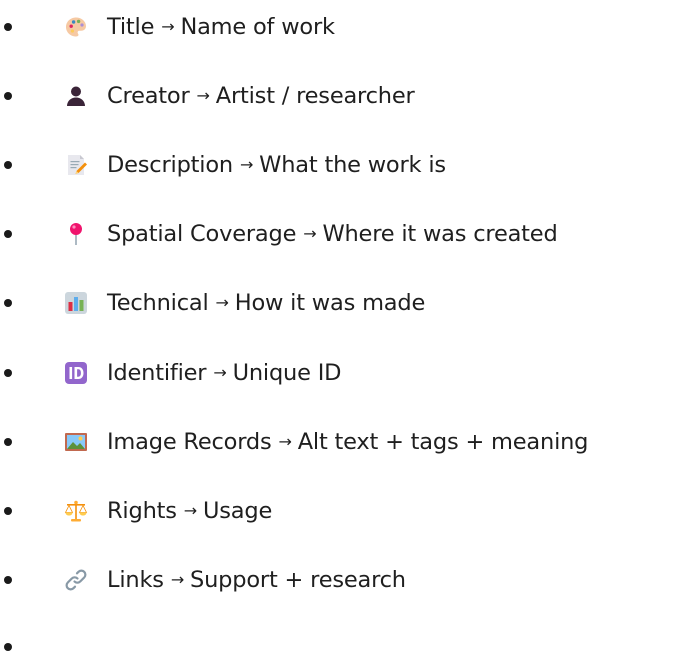  I want to click on framed-picture-icon, so click(76, 442).